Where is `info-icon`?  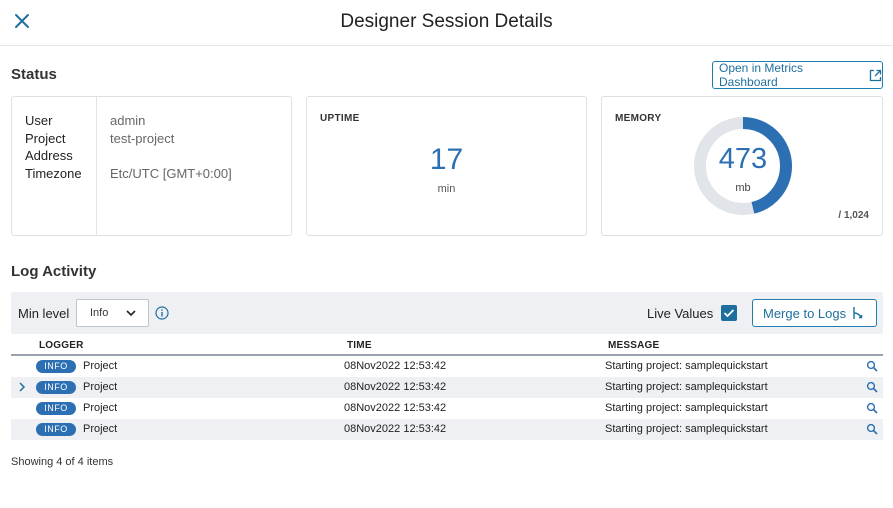 info-icon is located at coordinates (162, 313).